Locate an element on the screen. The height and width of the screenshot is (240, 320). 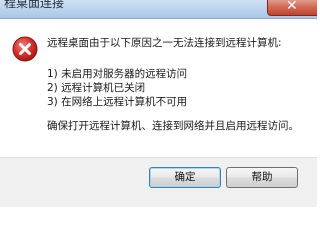
error-icon is located at coordinates (25, 49).